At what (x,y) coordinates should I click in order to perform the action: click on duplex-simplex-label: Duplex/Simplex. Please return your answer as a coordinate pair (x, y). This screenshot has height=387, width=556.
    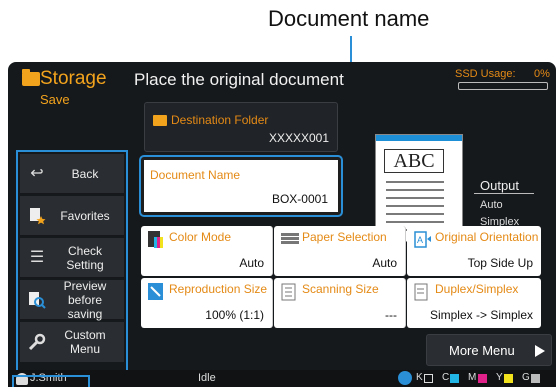
    Looking at the image, I should click on (477, 289).